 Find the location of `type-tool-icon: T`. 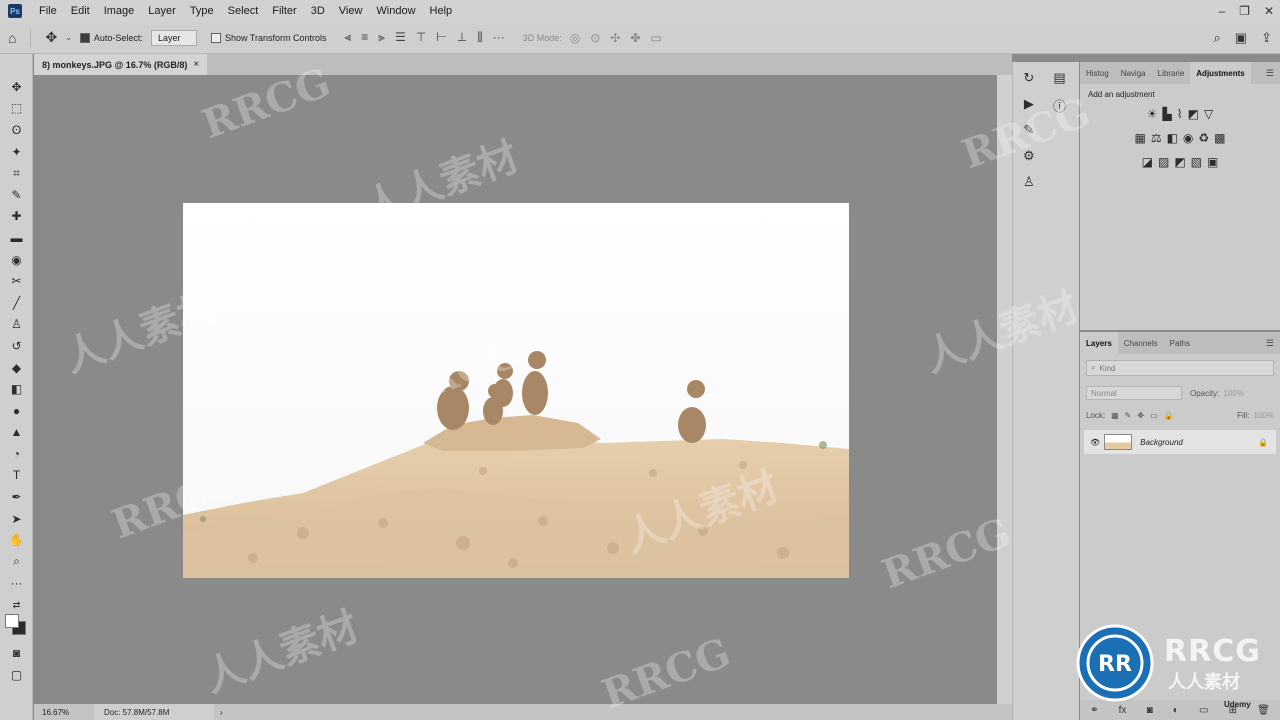

type-tool-icon: T is located at coordinates (16, 476).